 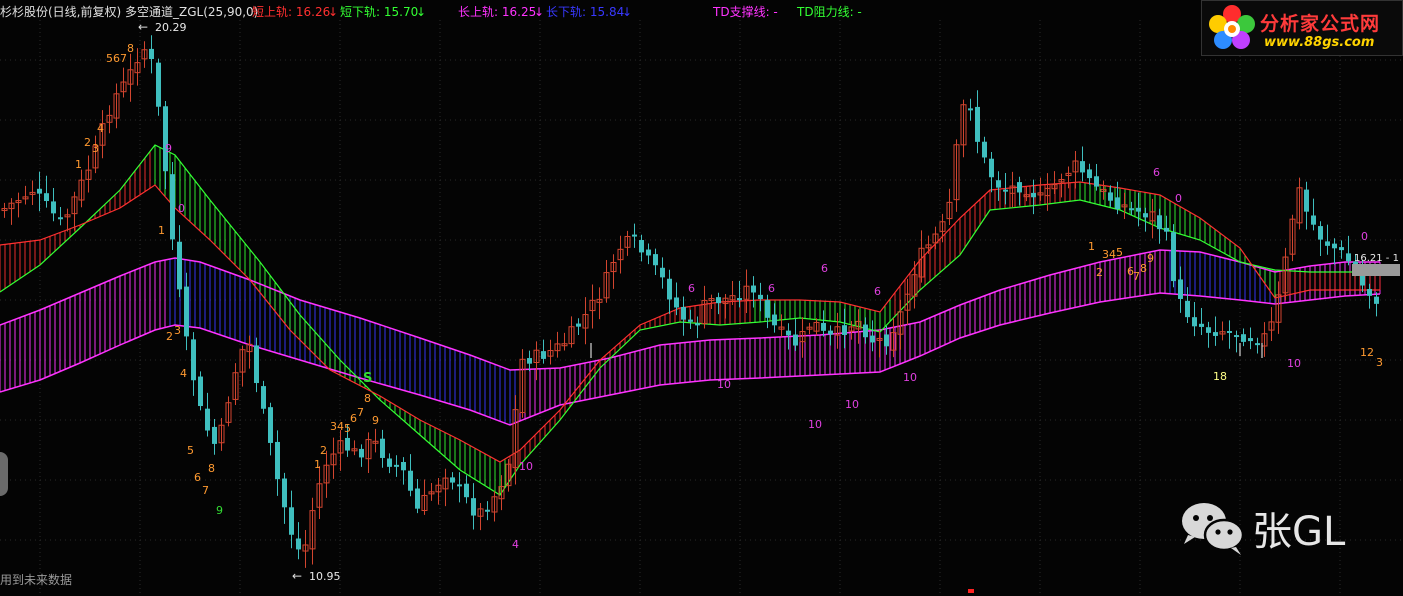 What do you see at coordinates (585, 12) in the screenshot?
I see `indicator-long-lower: 长下轨: 15.84` at bounding box center [585, 12].